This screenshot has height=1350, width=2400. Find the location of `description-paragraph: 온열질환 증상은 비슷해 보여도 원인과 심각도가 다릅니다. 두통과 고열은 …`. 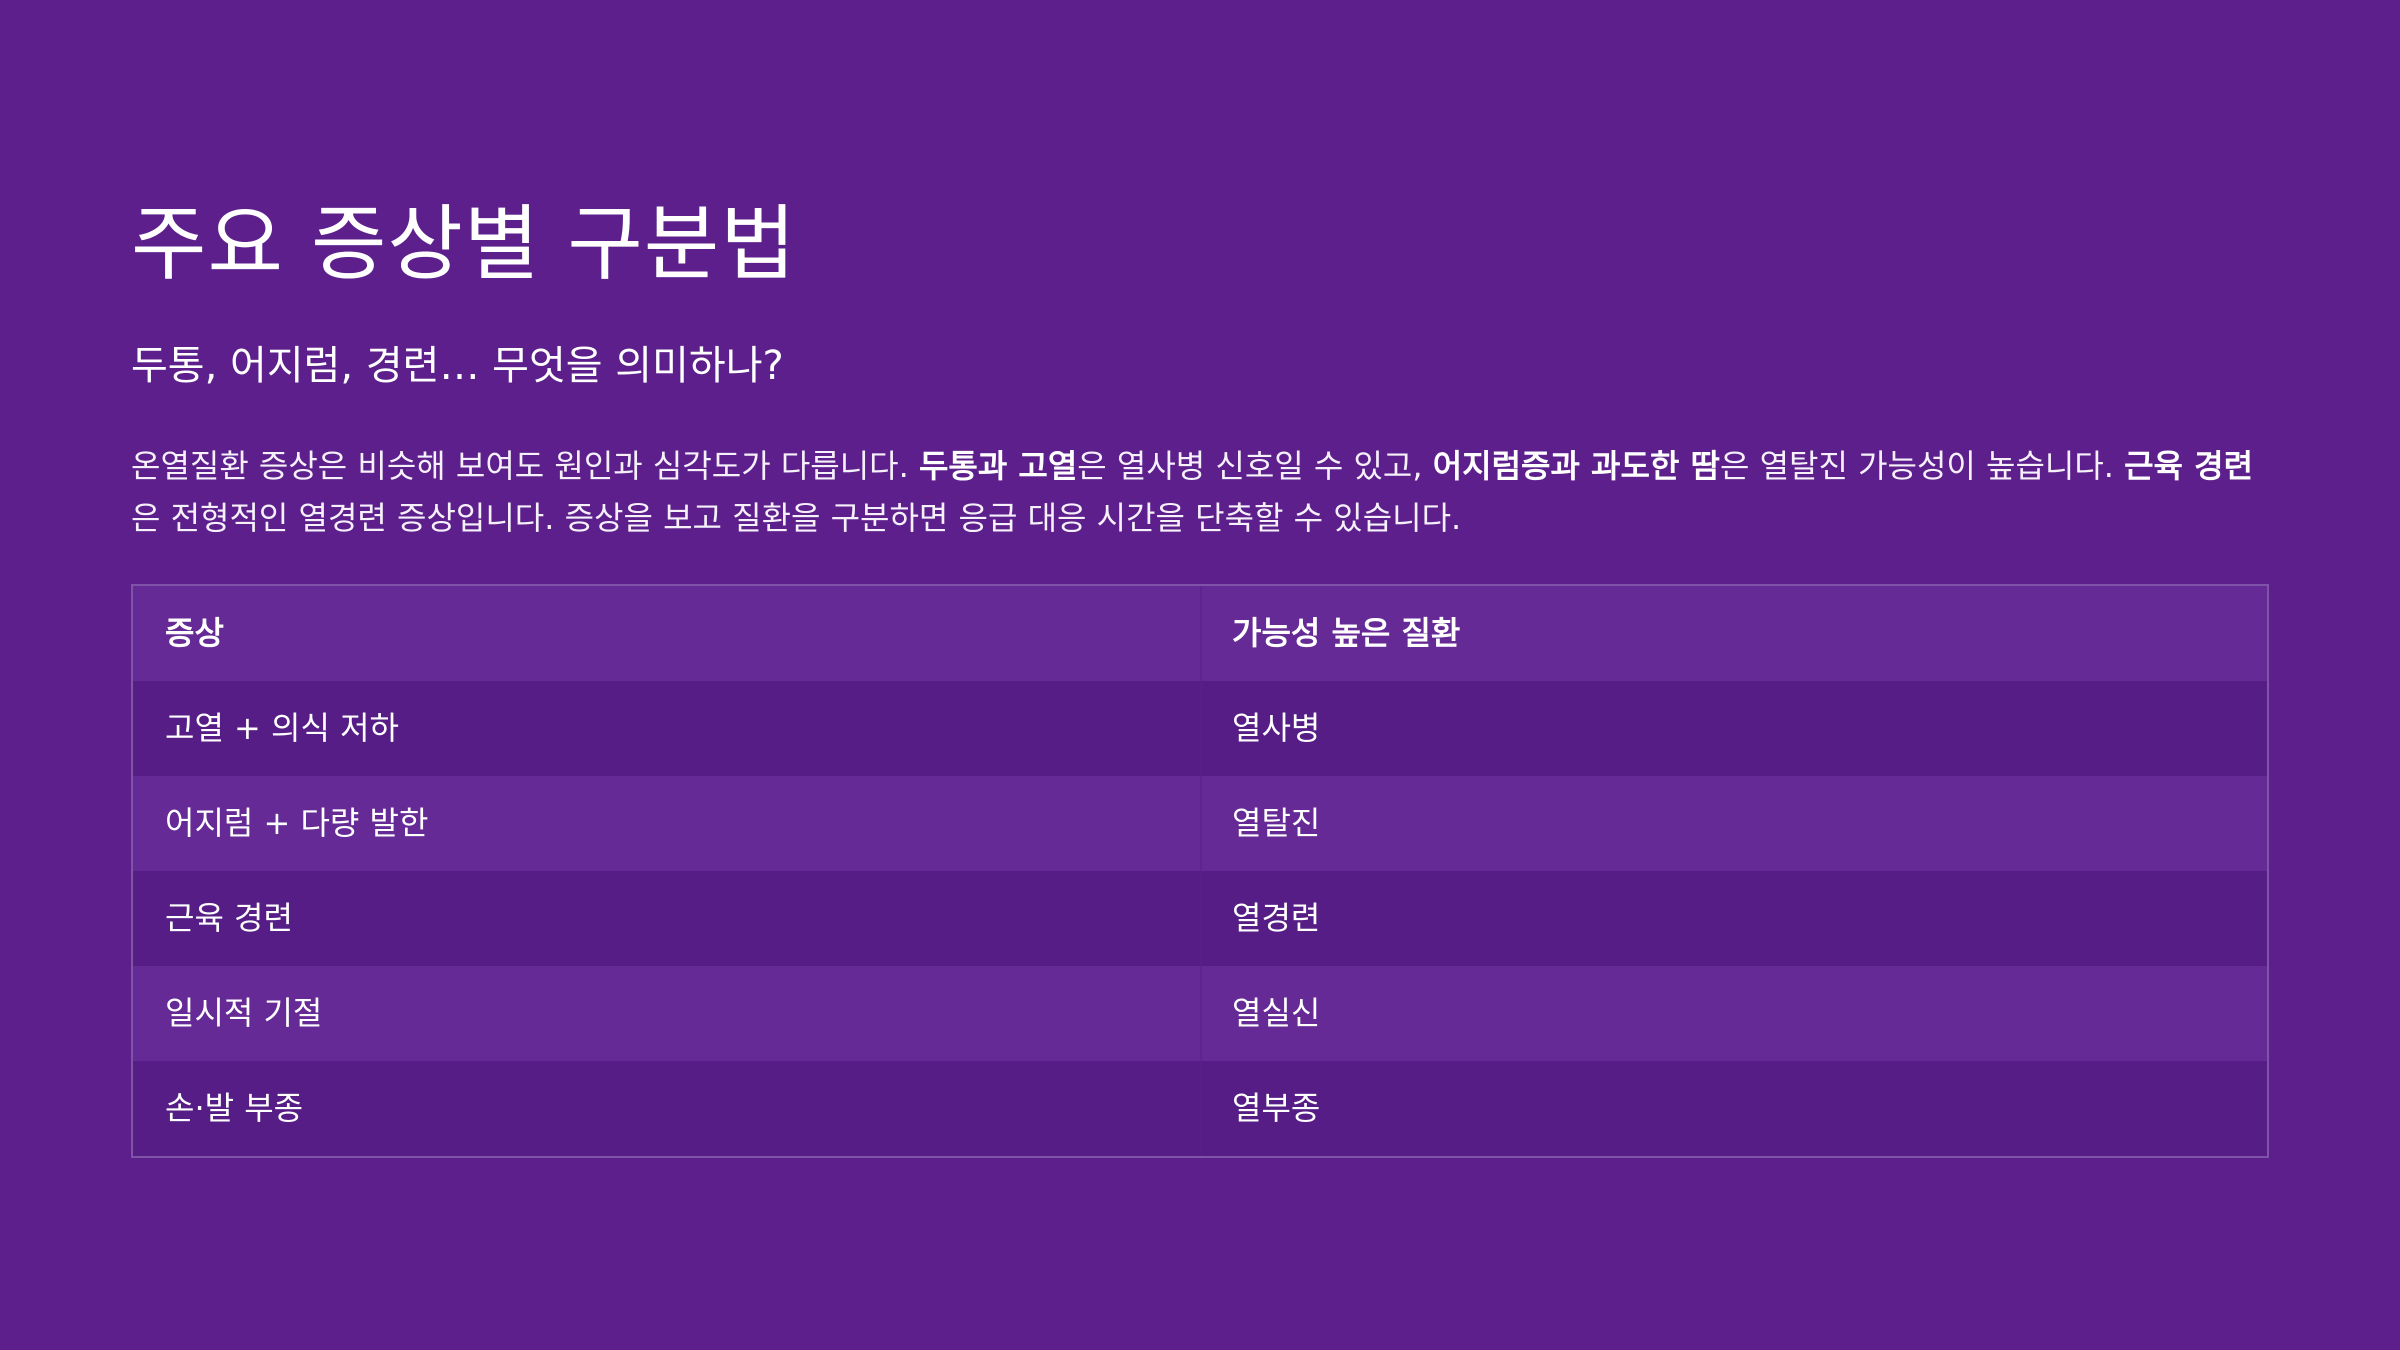

description-paragraph: 온열질환 증상은 비슷해 보여도 원인과 심각도가 다릅니다. 두통과 고열은 … is located at coordinates (1200, 492).